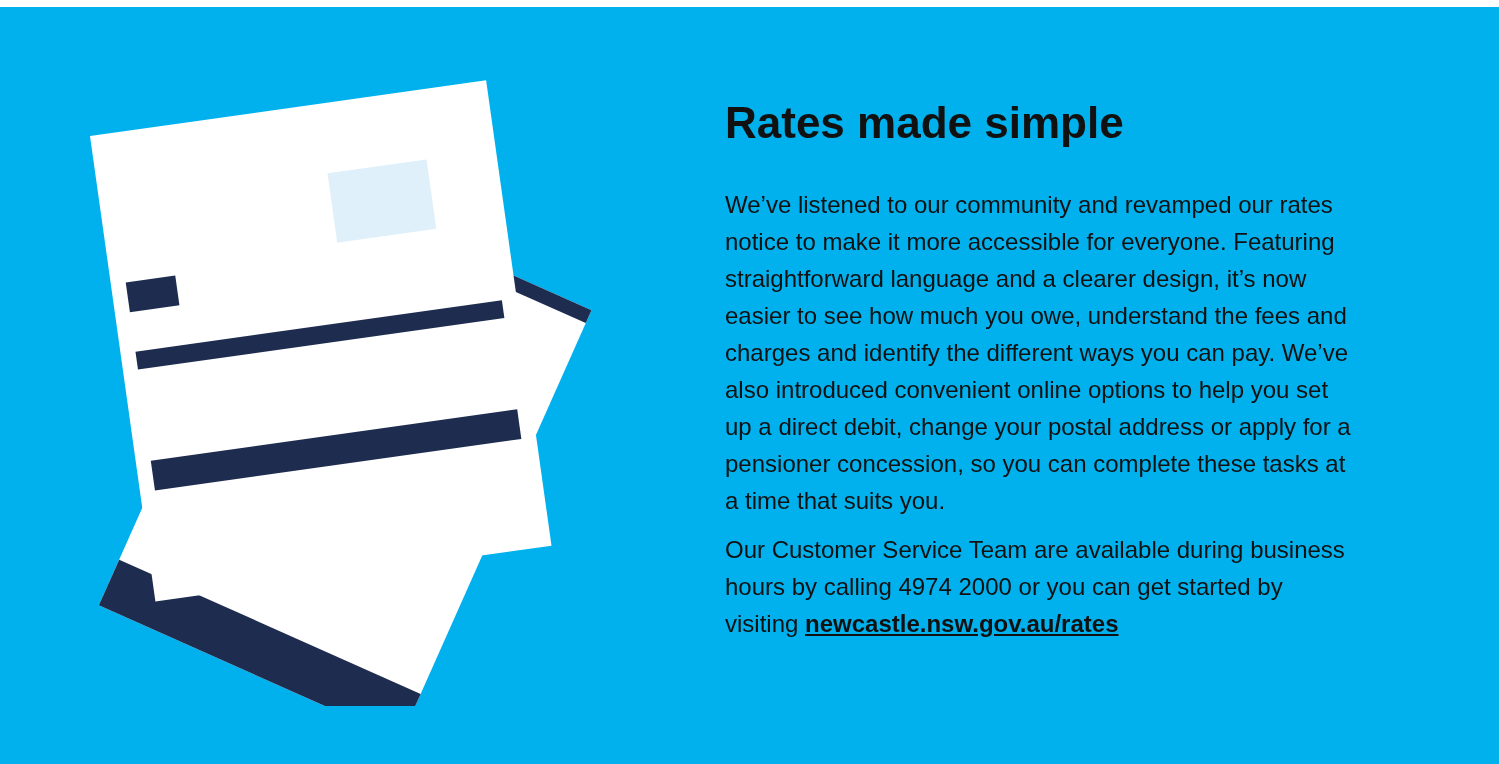 The image size is (1499, 764). Describe the element at coordinates (1035, 587) in the screenshot. I see `paragraph: Our Customer Service Team are available during business hours by calling 4974 2000 or you can get started by visiting newcastle.nsw.gov.au/rates` at that location.